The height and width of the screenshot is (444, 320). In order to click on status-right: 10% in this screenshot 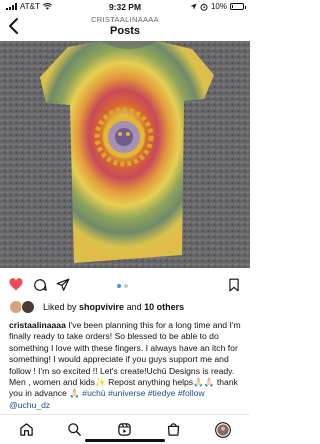, I will do `click(218, 6)`.